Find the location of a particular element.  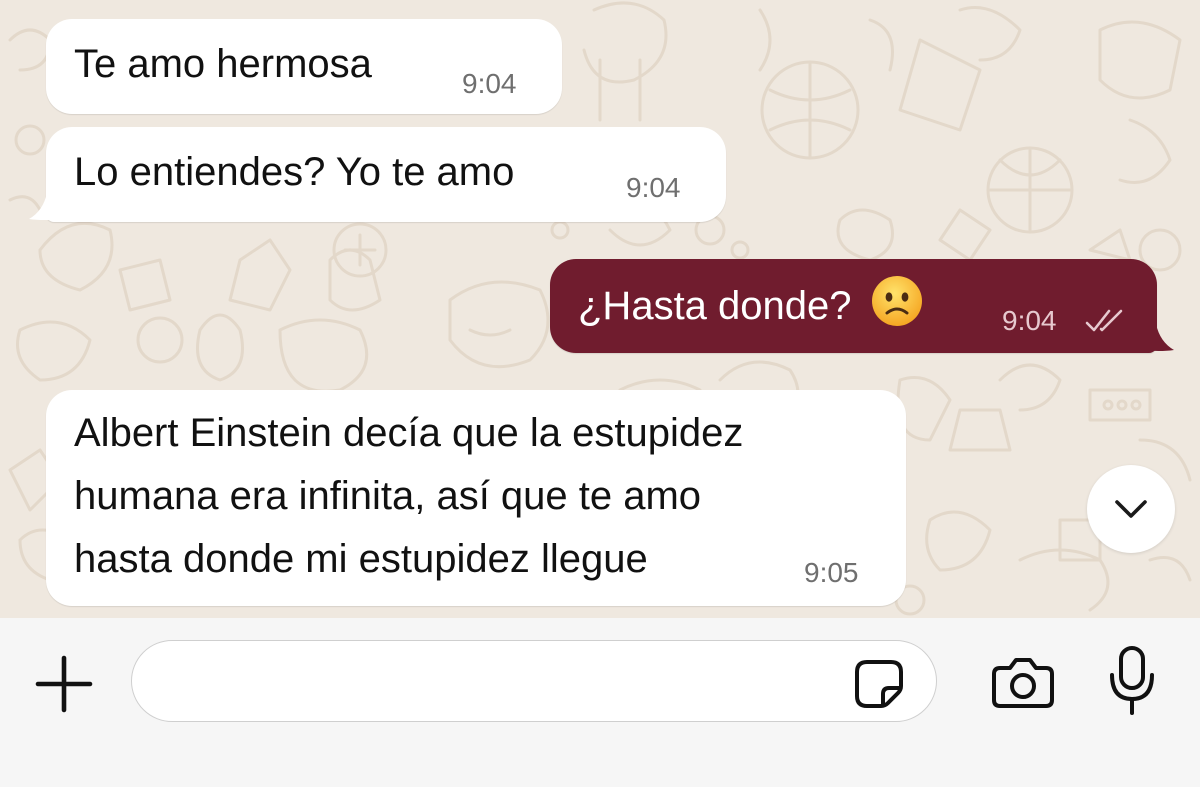

message-bubble-incoming: Te amo hermosa 9:04 is located at coordinates (304, 66).